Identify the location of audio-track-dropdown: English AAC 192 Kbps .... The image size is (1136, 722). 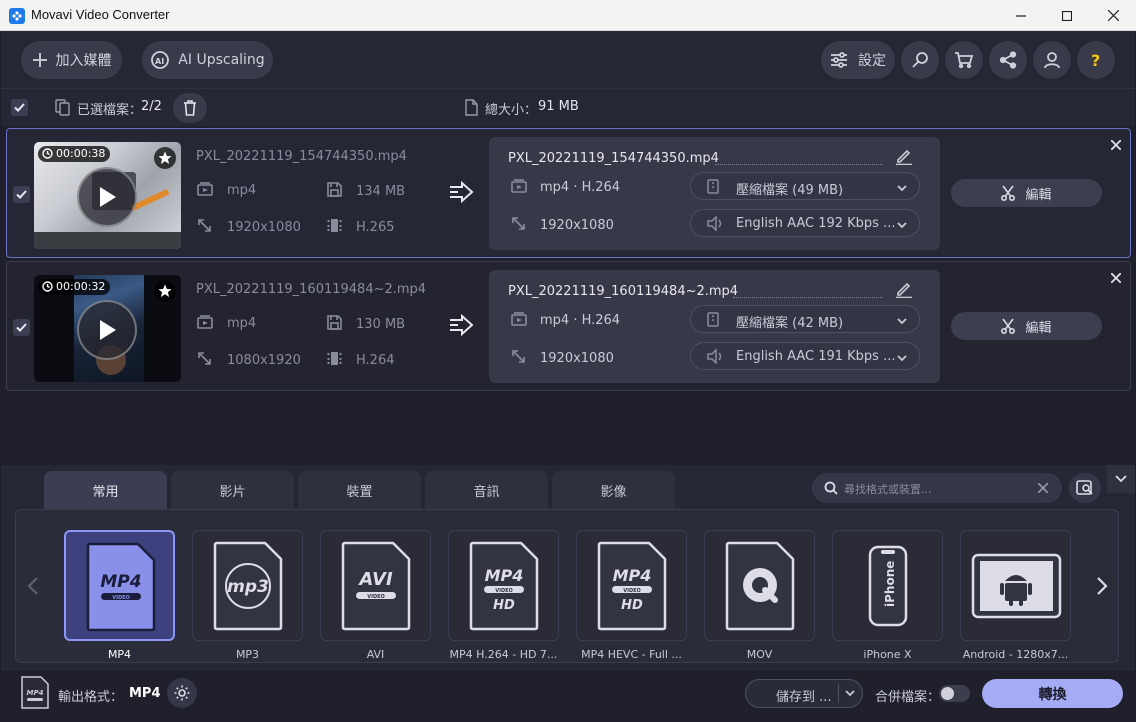
(805, 223).